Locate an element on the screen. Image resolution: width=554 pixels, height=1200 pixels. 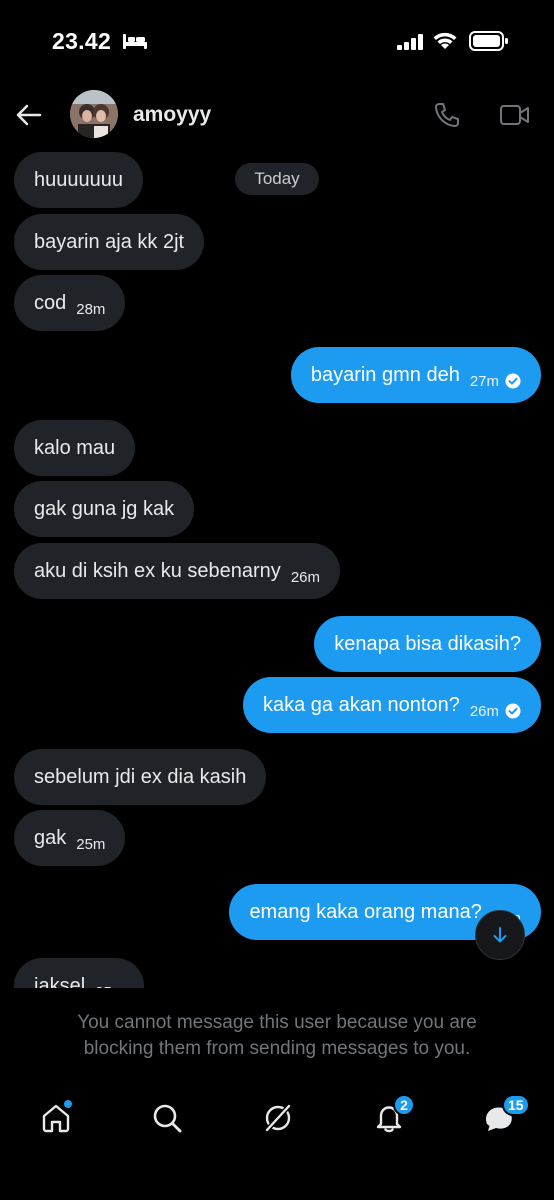
back-button is located at coordinates (29, 115).